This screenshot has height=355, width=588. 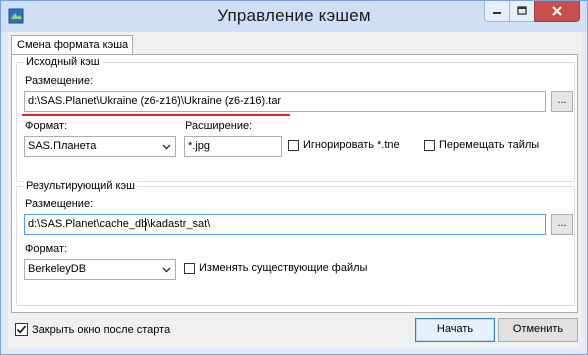 I want to click on cancel-button: Отменить, so click(x=538, y=330).